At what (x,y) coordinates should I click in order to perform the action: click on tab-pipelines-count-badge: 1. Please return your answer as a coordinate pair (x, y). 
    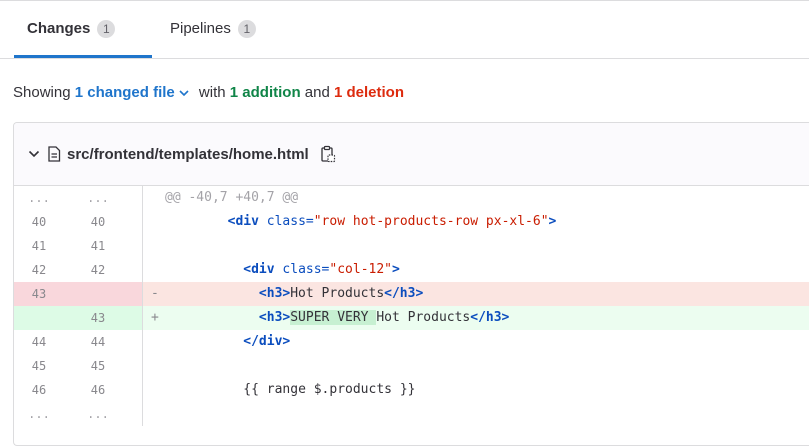
    Looking at the image, I should click on (246, 28).